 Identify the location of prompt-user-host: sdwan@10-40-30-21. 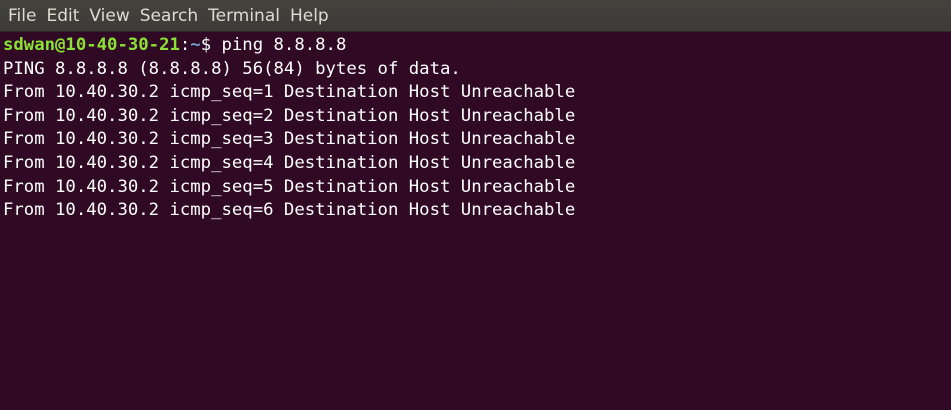
(91, 45).